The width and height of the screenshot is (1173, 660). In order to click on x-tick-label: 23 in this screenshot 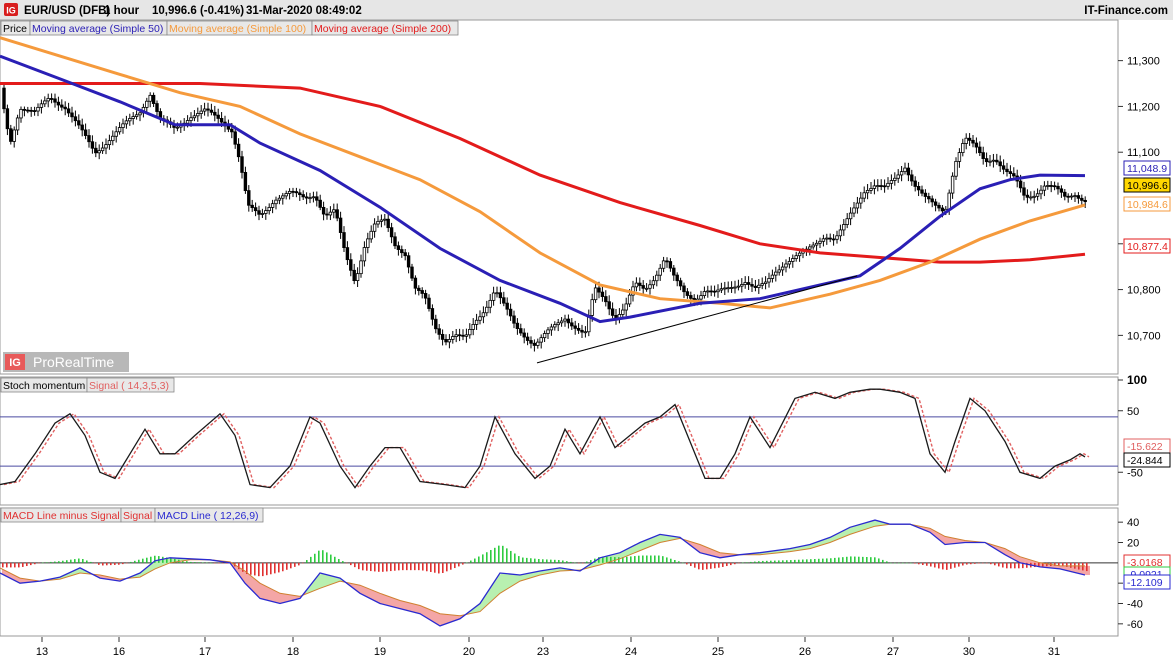, I will do `click(543, 652)`.